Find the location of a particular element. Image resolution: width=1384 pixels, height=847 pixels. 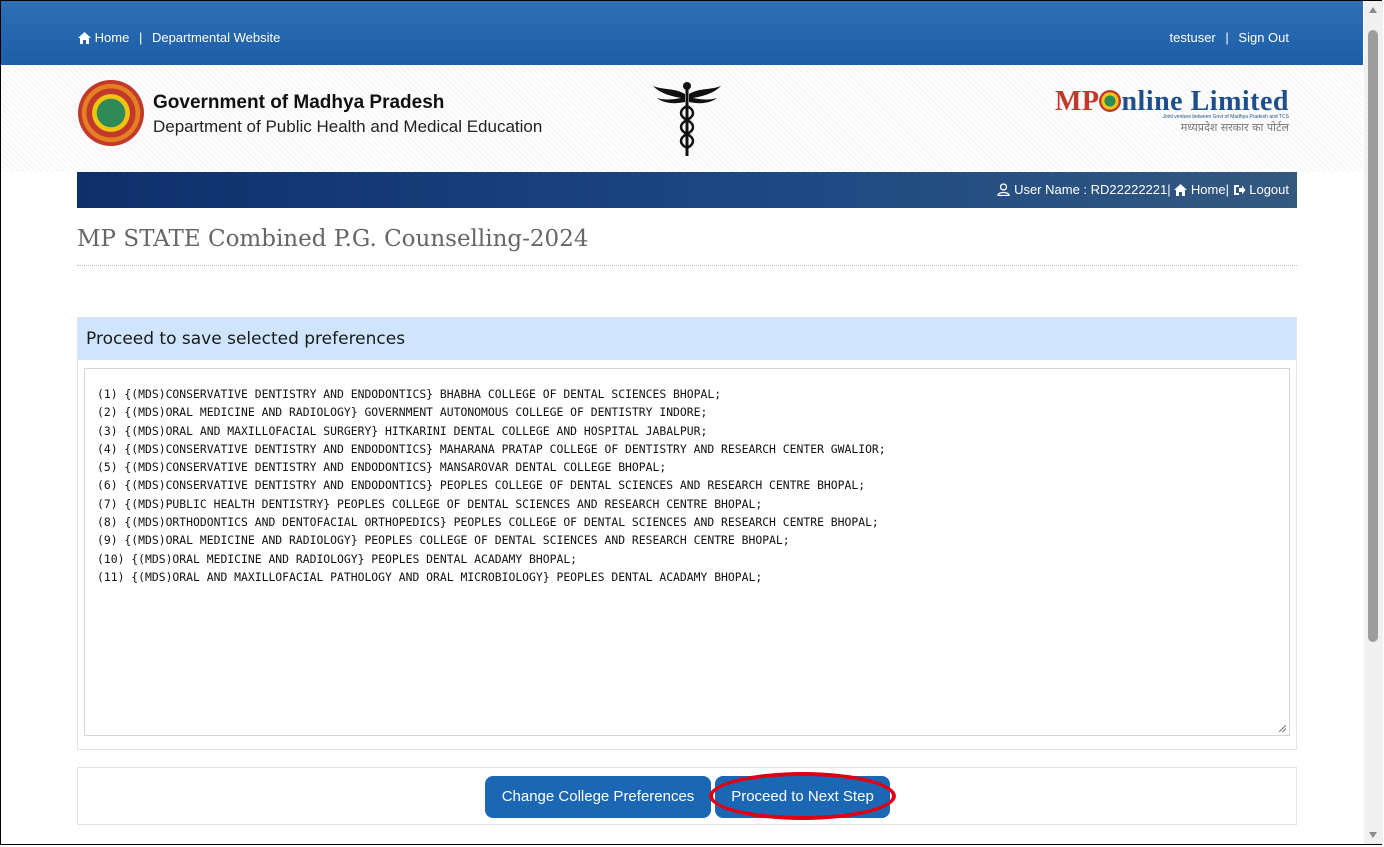

nav-home-link: Home is located at coordinates (1200, 189).